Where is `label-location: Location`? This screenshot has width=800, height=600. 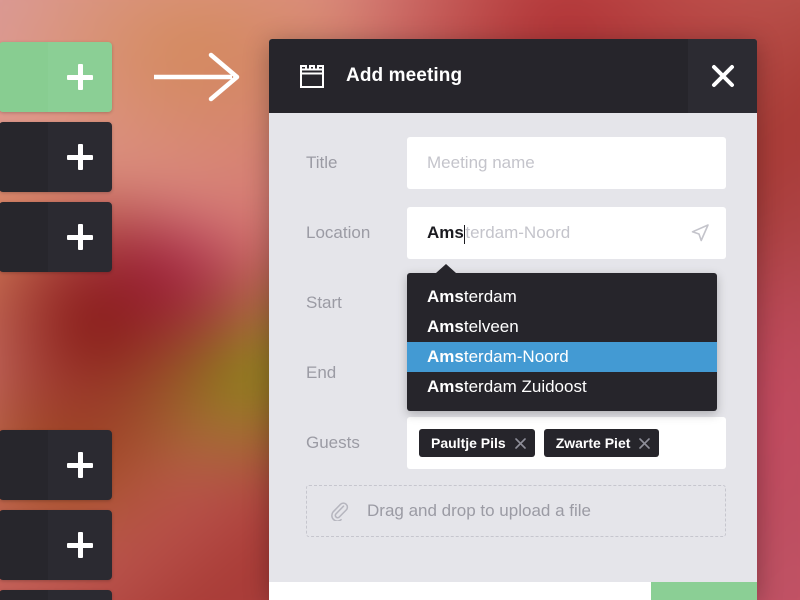 label-location: Location is located at coordinates (338, 232).